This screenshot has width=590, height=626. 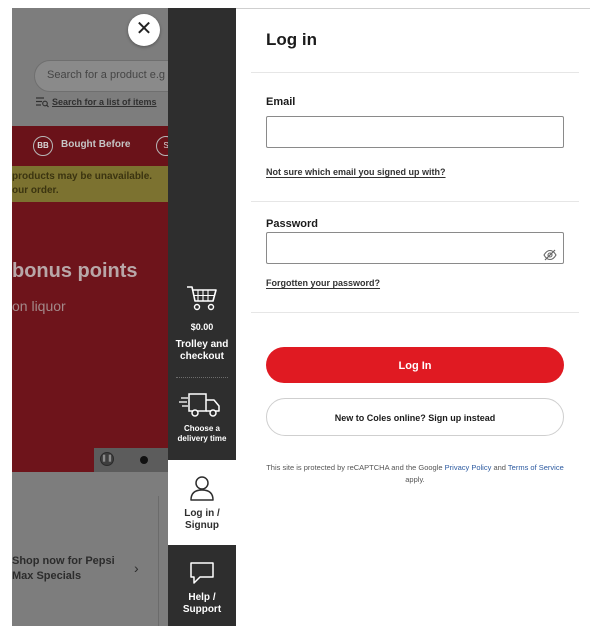 What do you see at coordinates (292, 224) in the screenshot?
I see `password-label: Password` at bounding box center [292, 224].